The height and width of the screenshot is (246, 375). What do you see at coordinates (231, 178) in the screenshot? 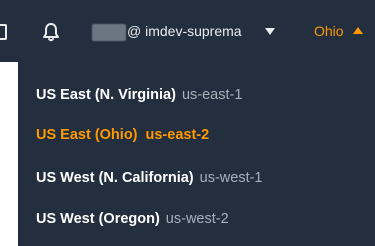
I see `region-code: us-west-1` at bounding box center [231, 178].